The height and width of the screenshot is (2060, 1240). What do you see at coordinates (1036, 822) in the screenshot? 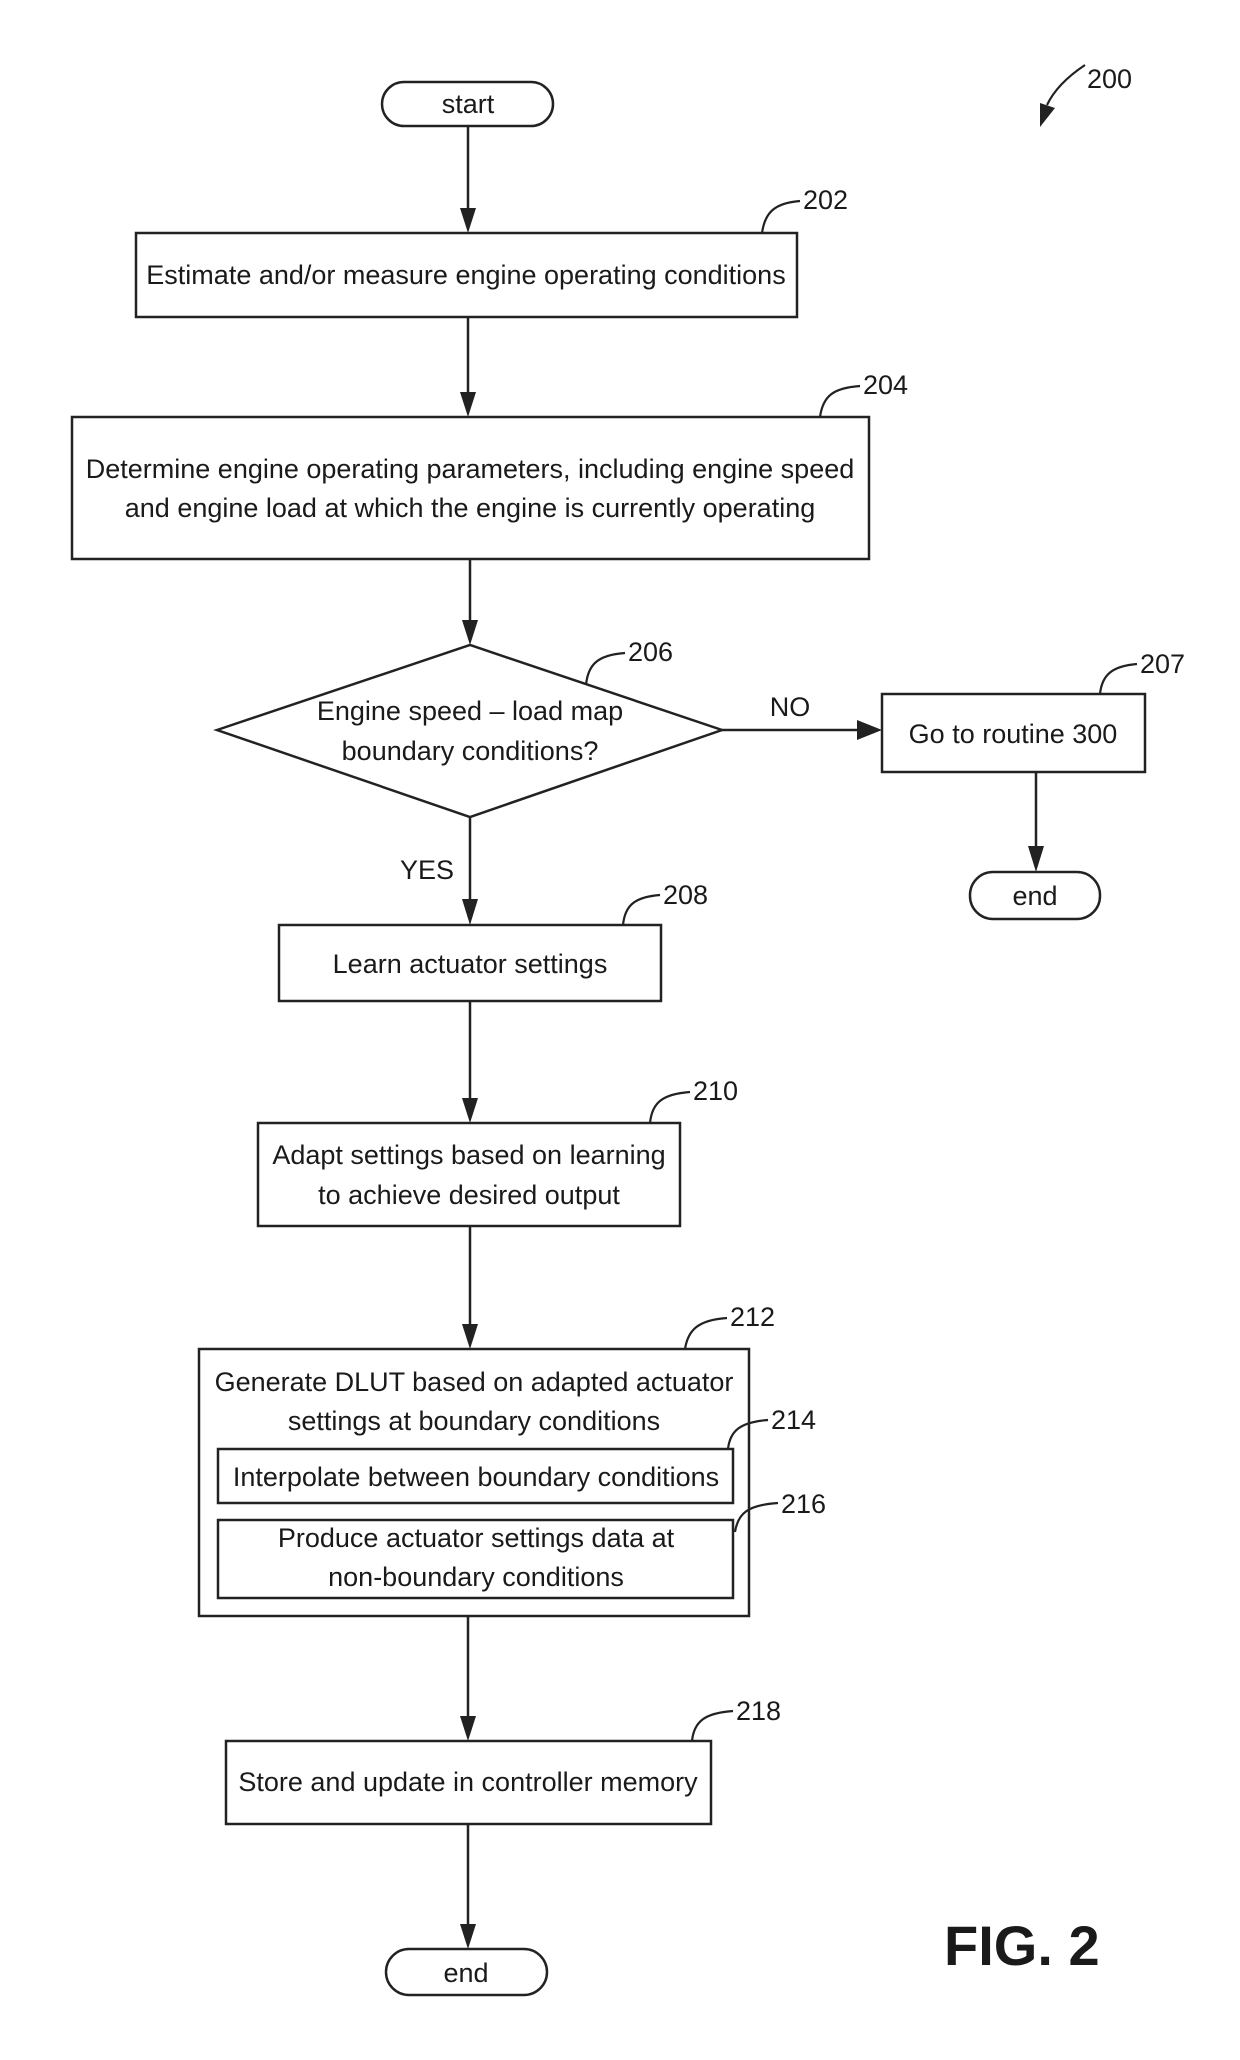
I see `arrow-207-to-end` at bounding box center [1036, 822].